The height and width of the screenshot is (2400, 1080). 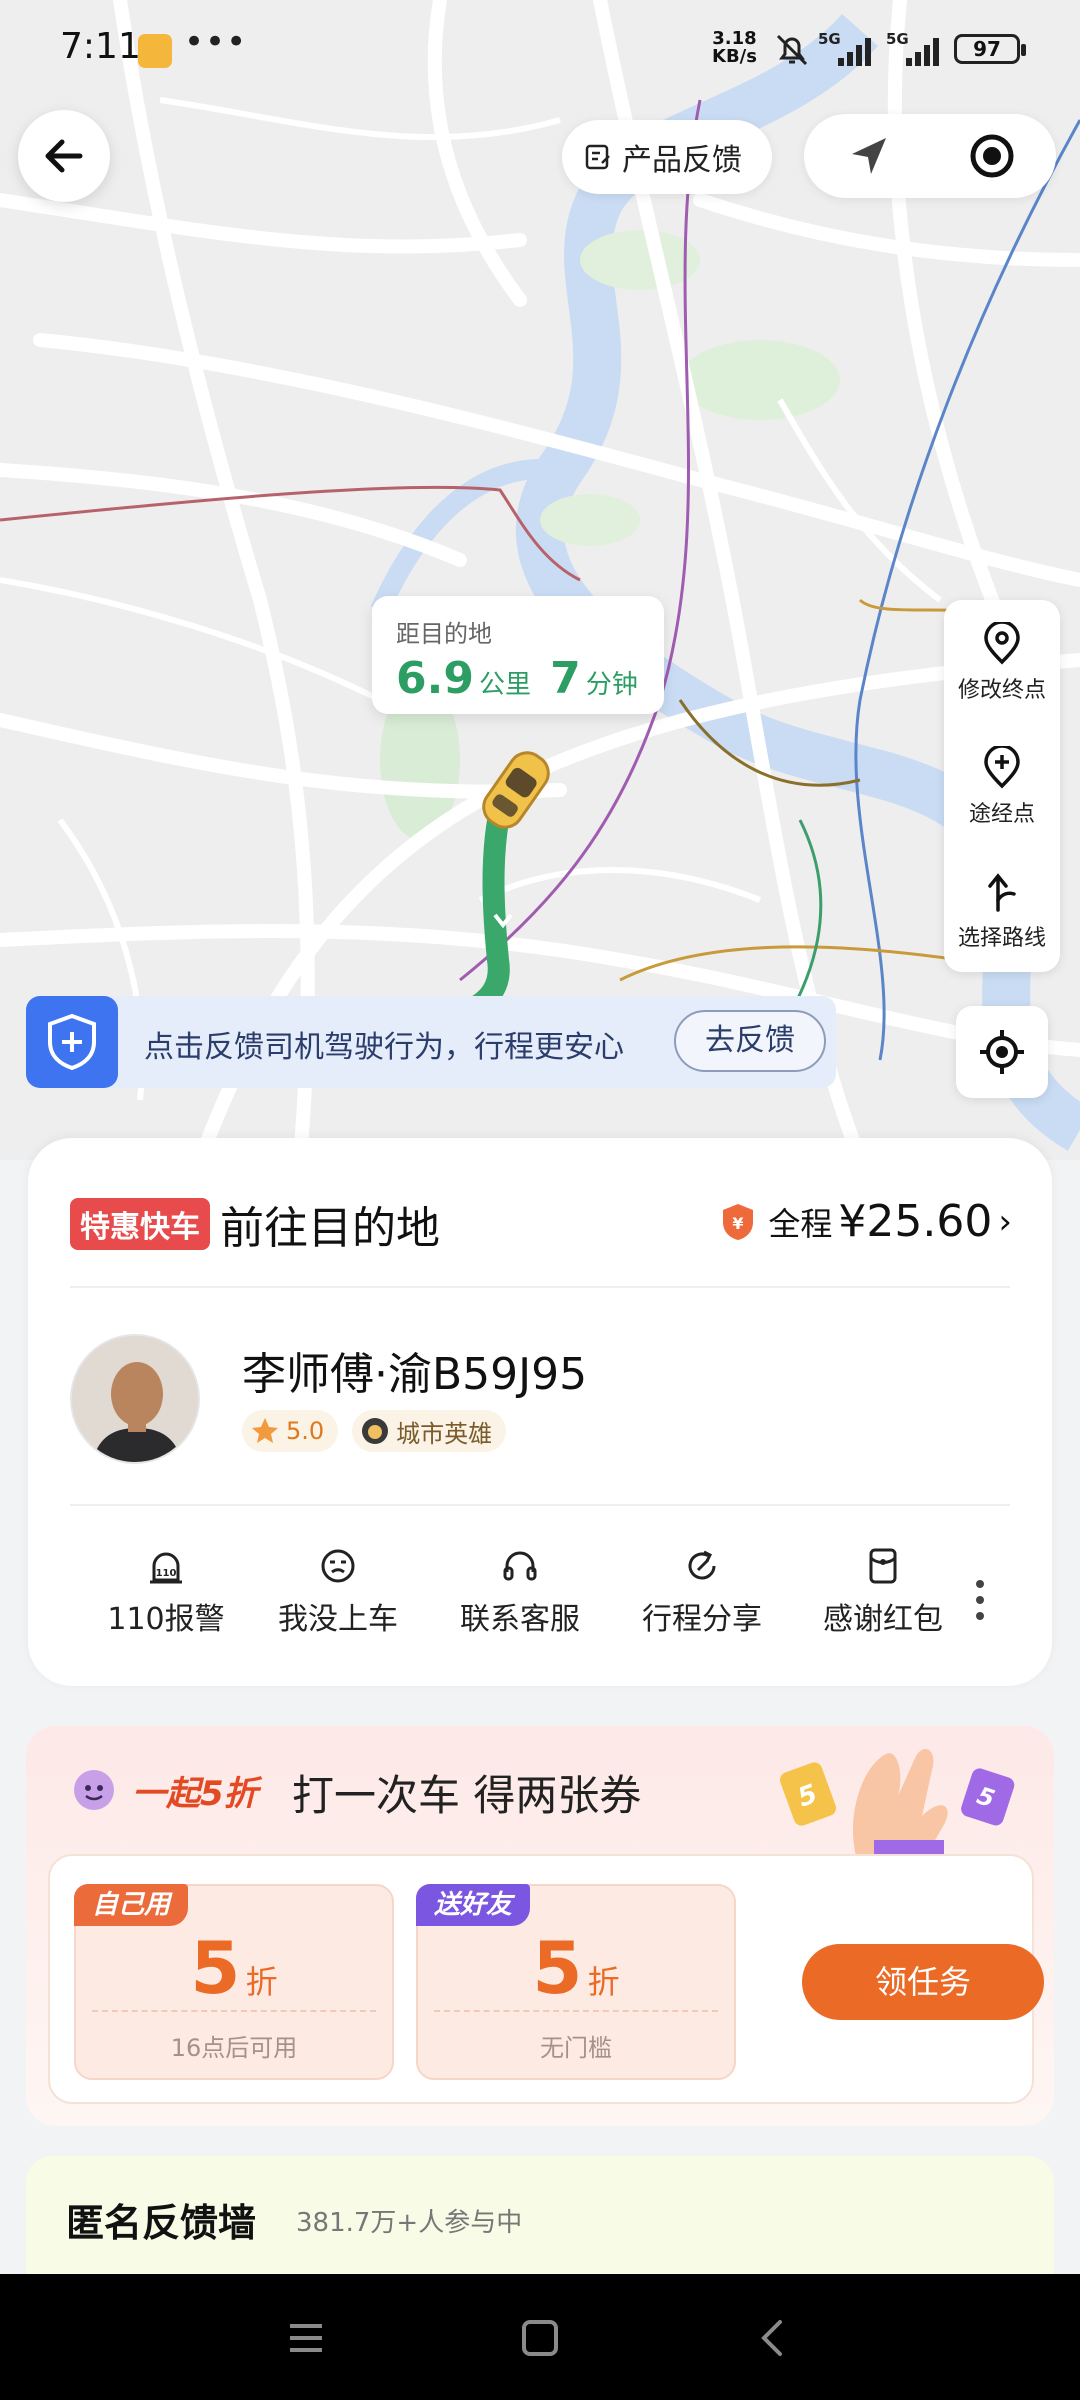 I want to click on distance-unit: 公里, so click(x=505, y=685).